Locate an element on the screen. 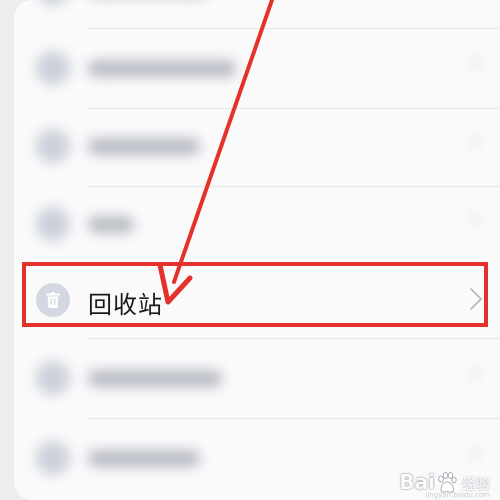  menu-item-top-partial is located at coordinates (257, 13).